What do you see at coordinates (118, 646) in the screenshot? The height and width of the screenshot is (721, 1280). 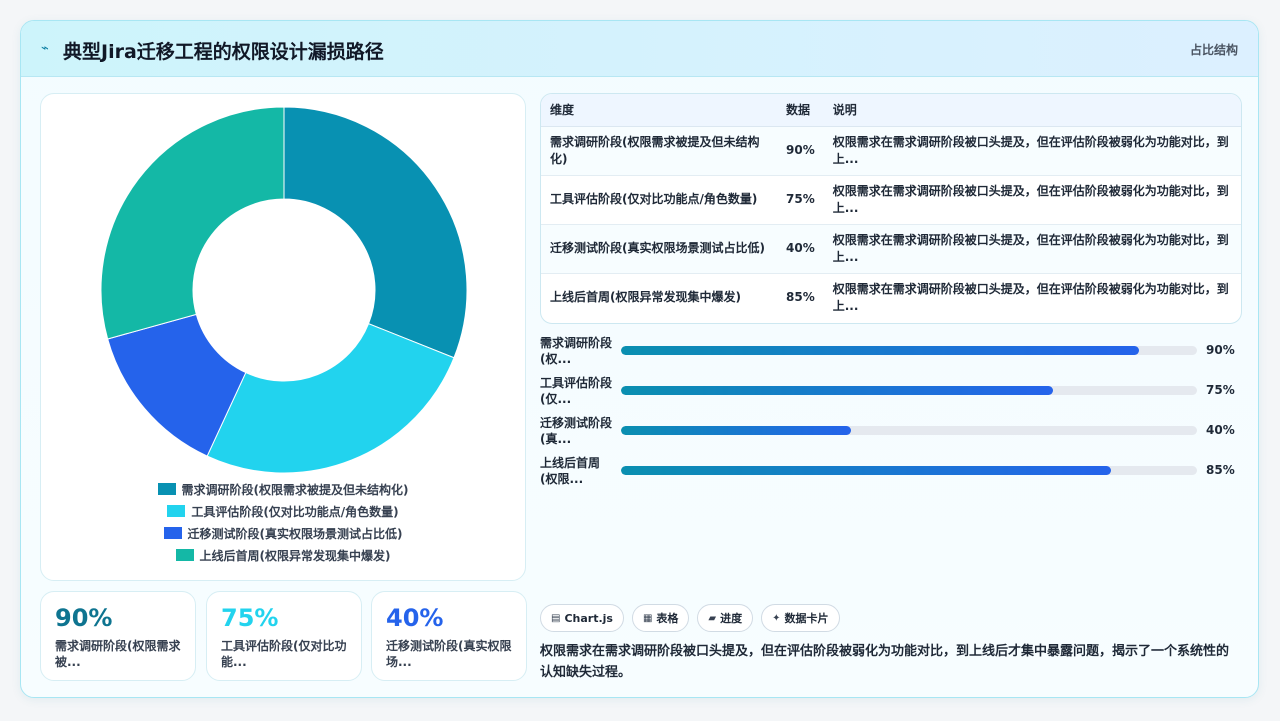 I see `kpi-label-line: 需求调研阶段(权限需求` at bounding box center [118, 646].